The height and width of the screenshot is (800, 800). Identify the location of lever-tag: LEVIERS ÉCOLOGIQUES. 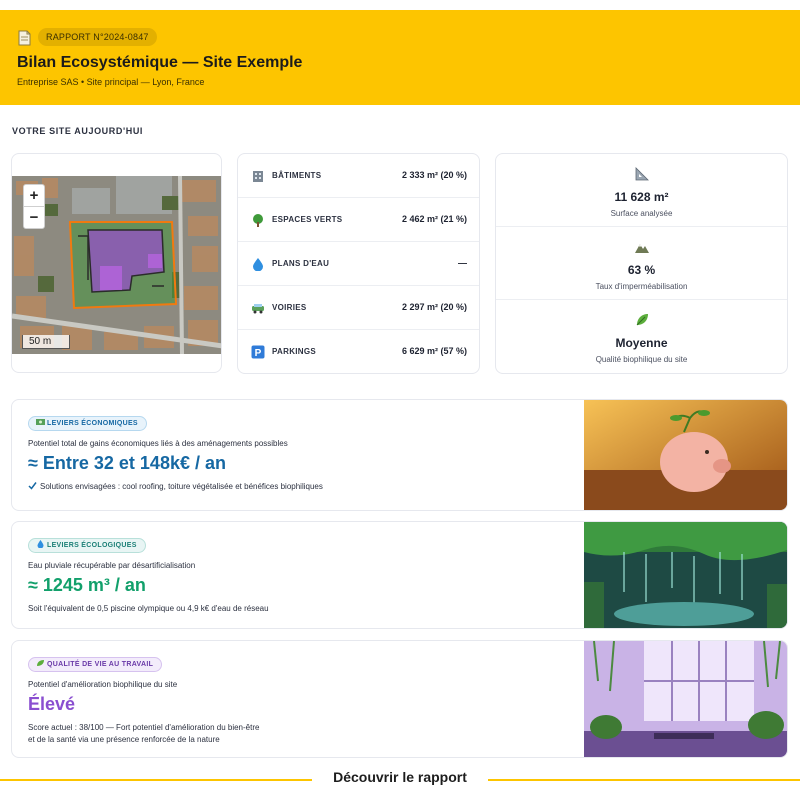
(87, 545).